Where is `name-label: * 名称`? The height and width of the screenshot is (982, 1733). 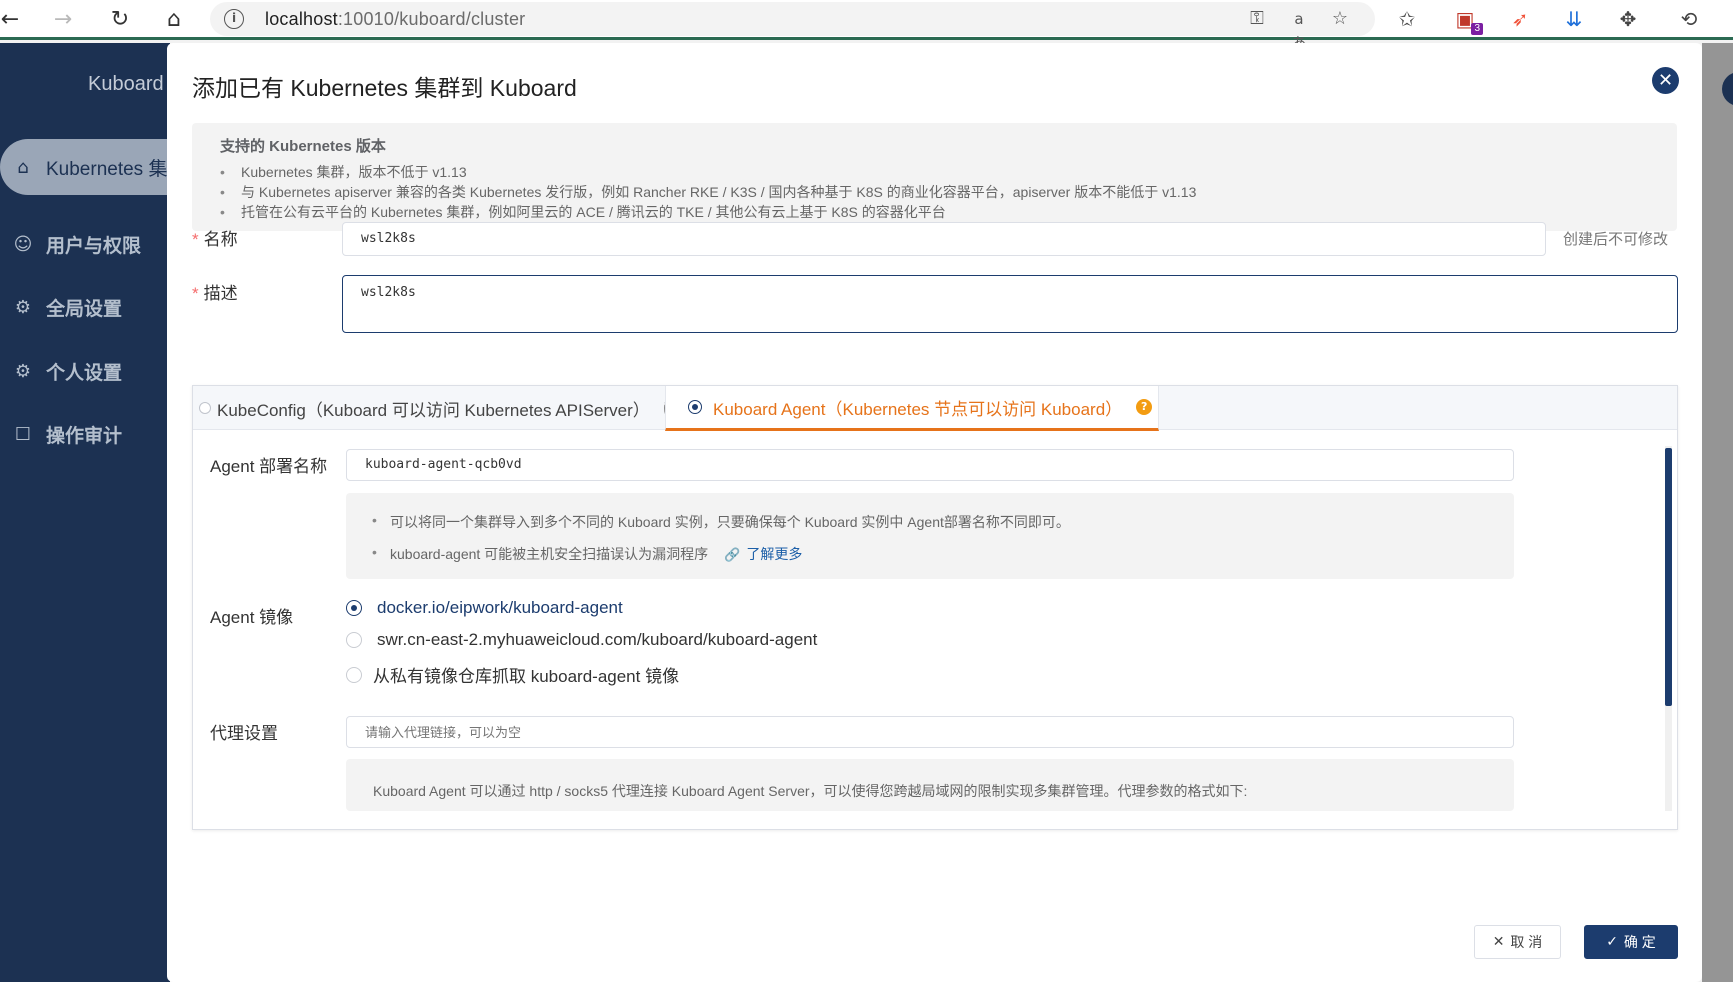
name-label: * 名称 is located at coordinates (215, 239).